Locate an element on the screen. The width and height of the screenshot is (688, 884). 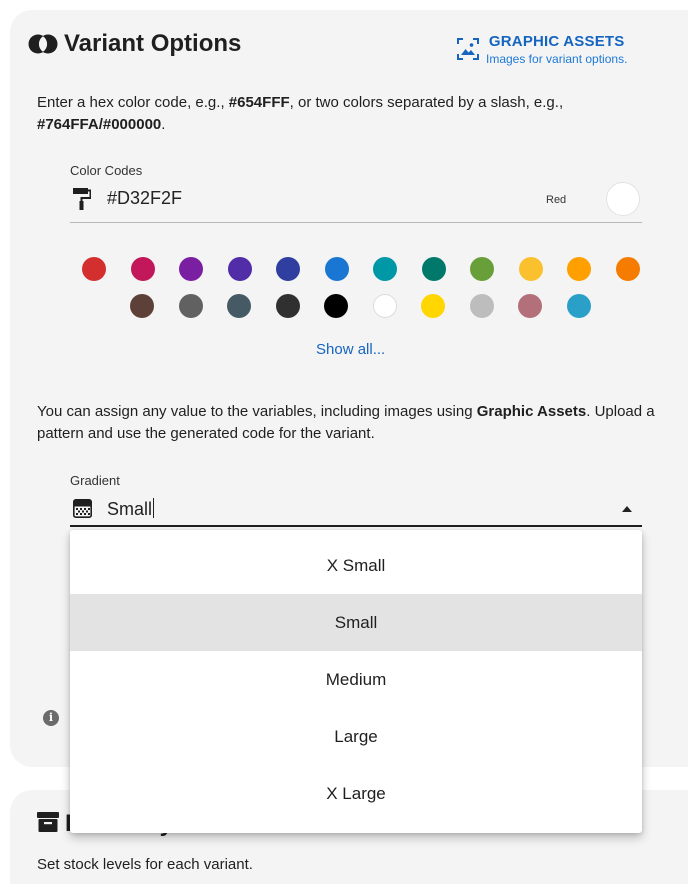
graphic-assets-title: GRAPHIC ASSETS is located at coordinates (556, 41).